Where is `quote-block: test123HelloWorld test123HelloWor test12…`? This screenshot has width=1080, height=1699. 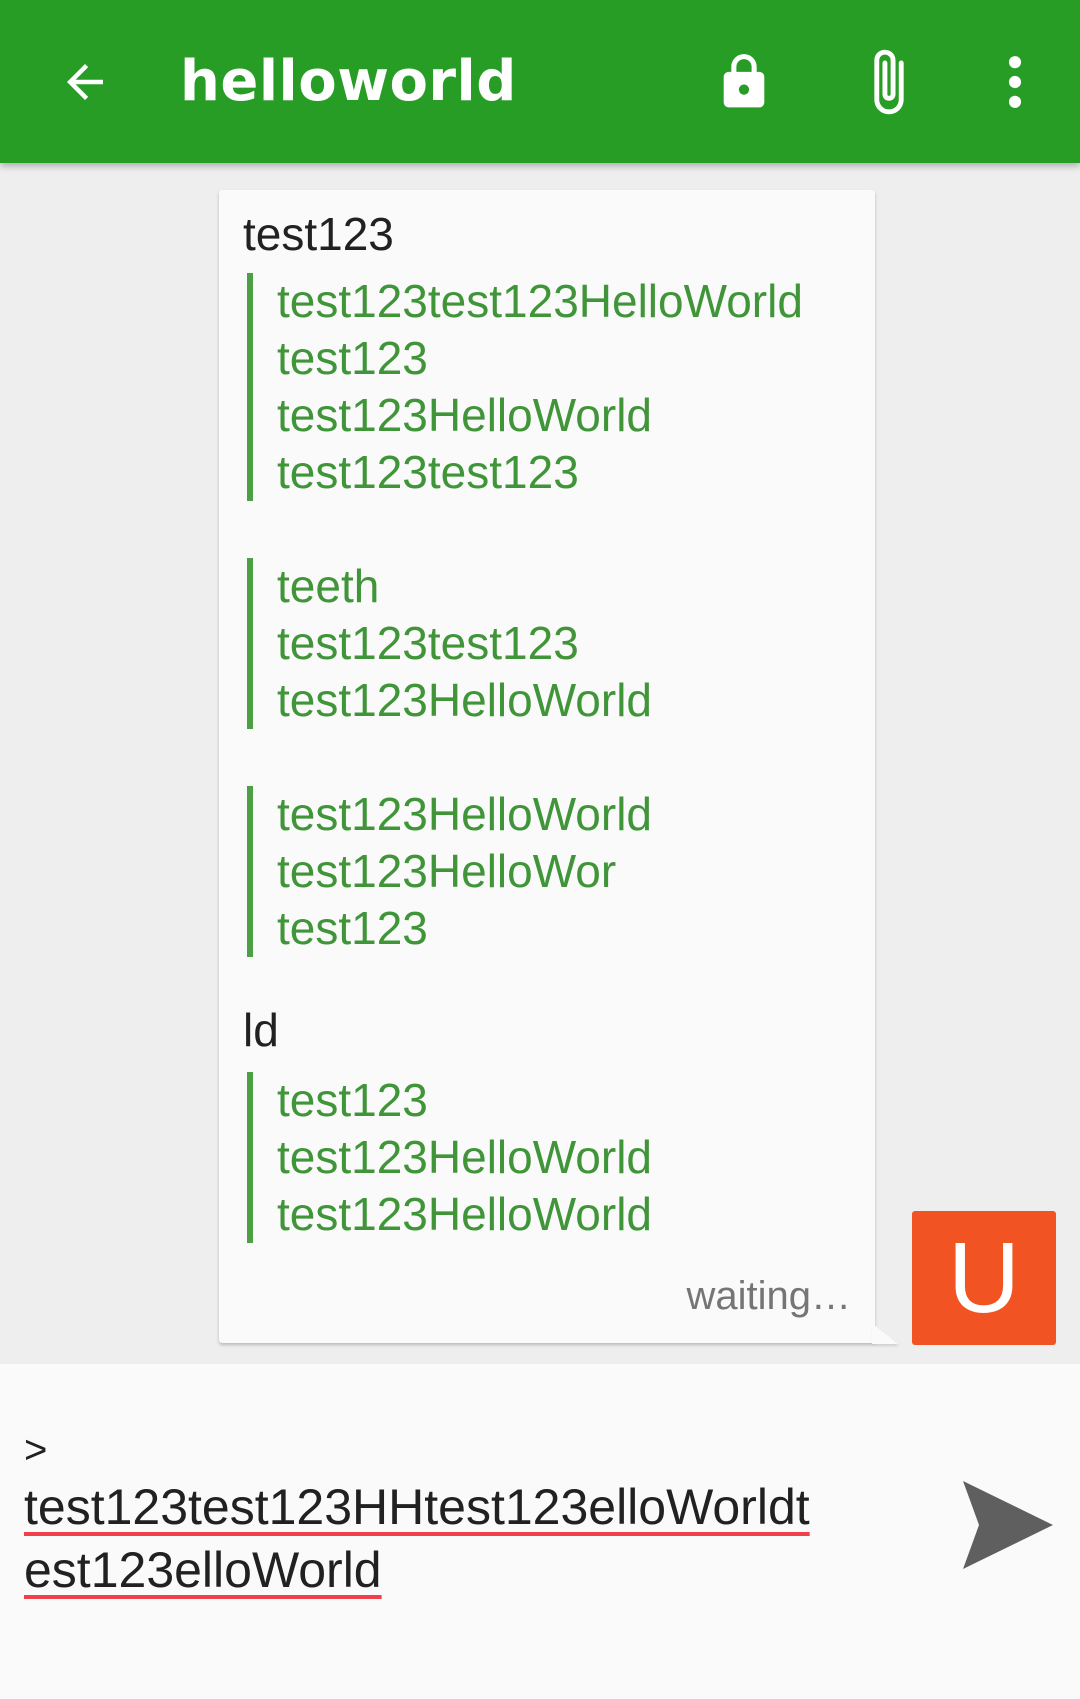
quote-block: test123HelloWorld test123HelloWor test12… is located at coordinates (549, 871).